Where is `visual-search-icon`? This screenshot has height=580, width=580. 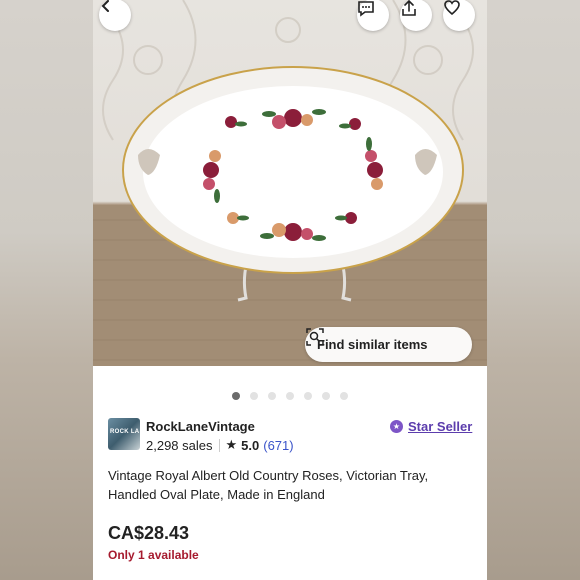 visual-search-icon is located at coordinates (315, 337).